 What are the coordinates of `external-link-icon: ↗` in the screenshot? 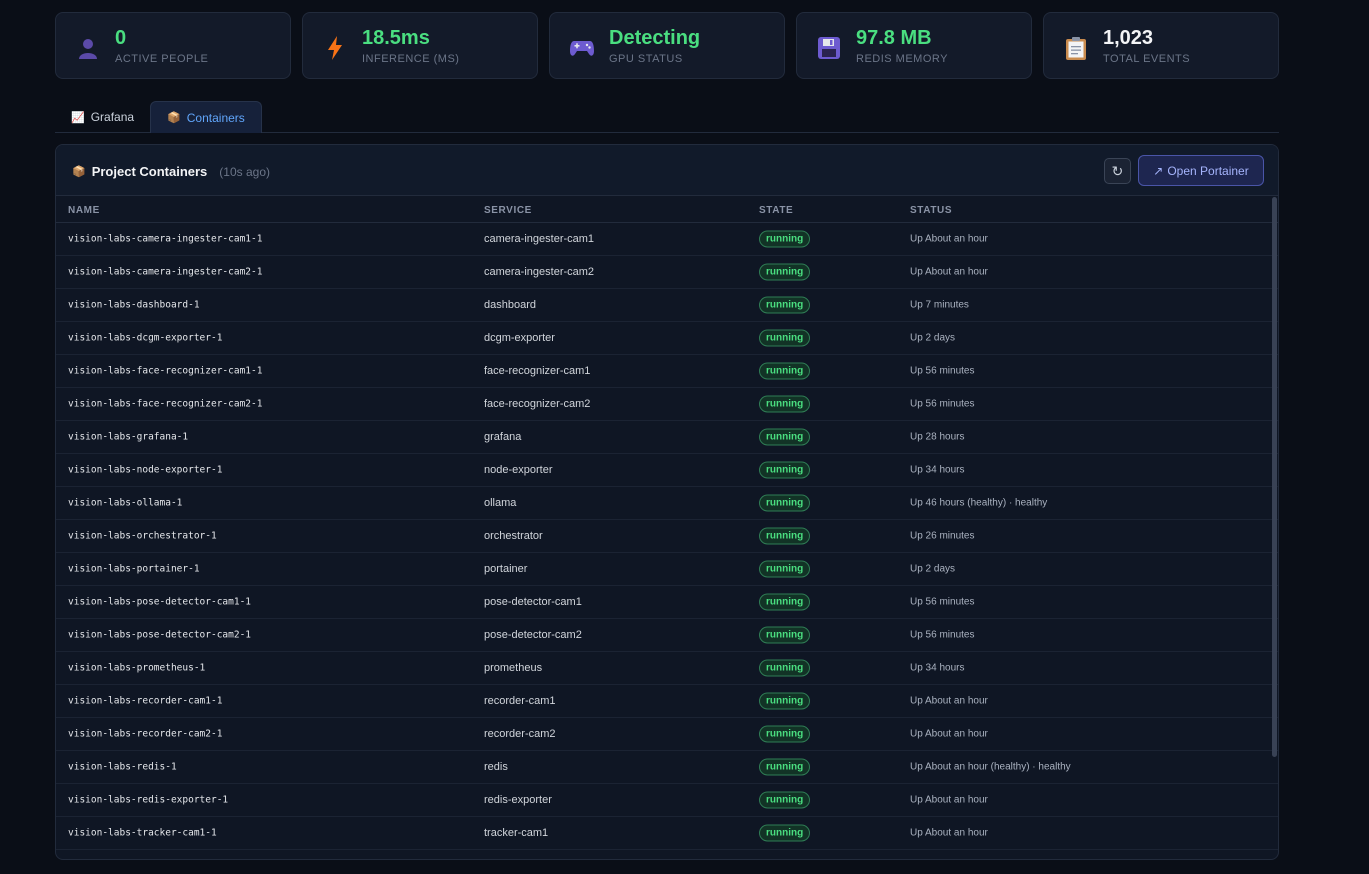 It's located at (1158, 170).